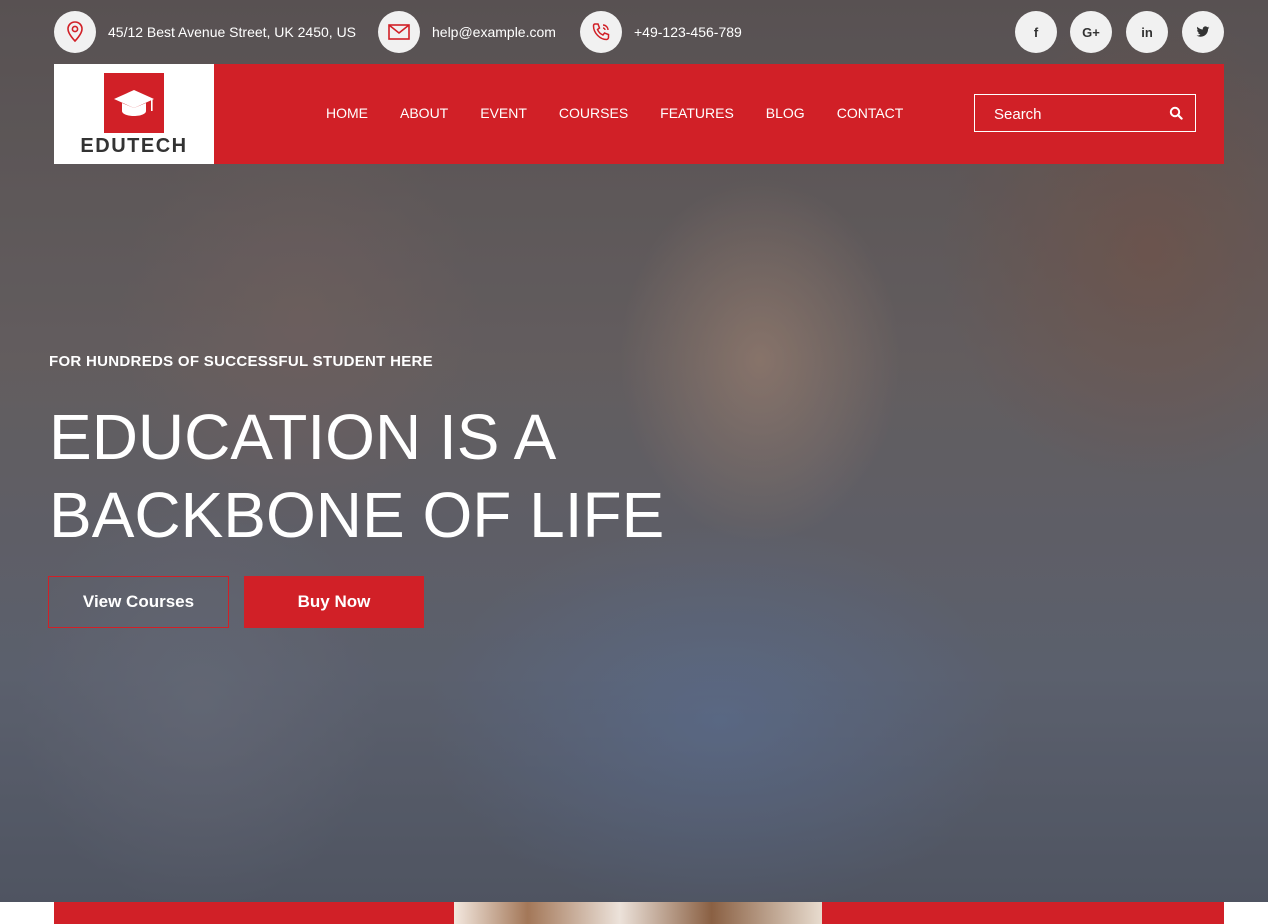 This screenshot has width=1268, height=924. Describe the element at coordinates (593, 113) in the screenshot. I see `nav-courses: COURSES` at that location.